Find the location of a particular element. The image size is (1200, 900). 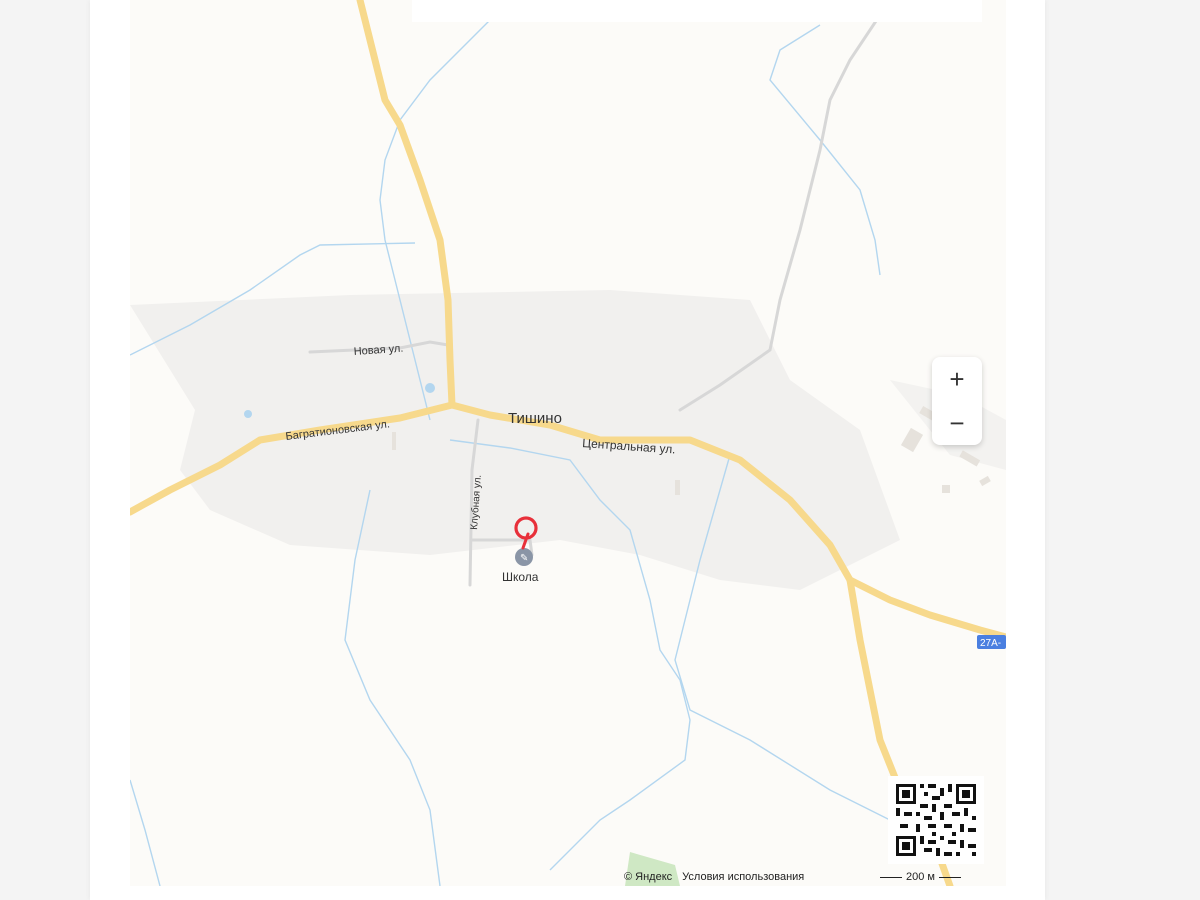

poi-label-school: Школа is located at coordinates (520, 577).